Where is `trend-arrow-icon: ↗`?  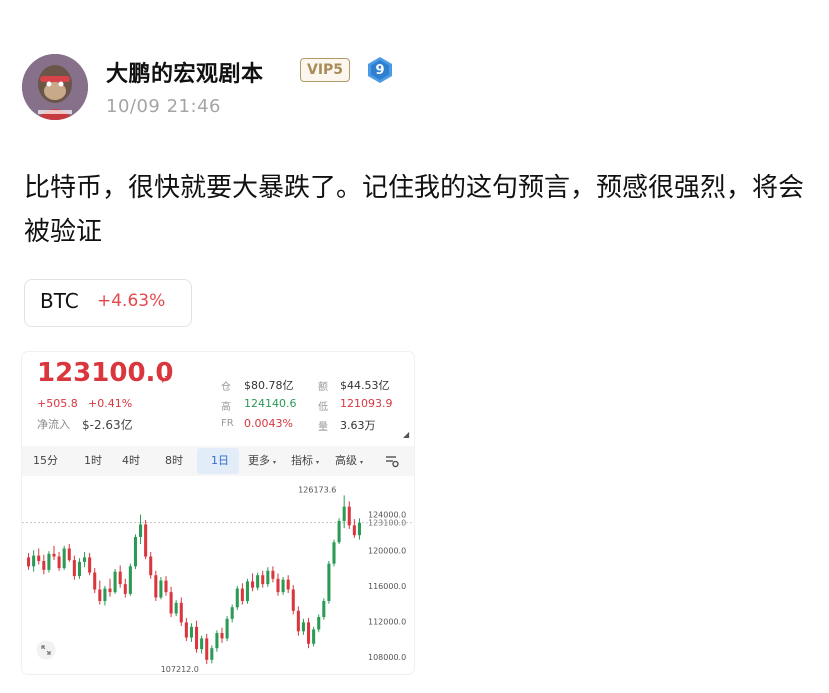 trend-arrow-icon: ↗ is located at coordinates (165, 379).